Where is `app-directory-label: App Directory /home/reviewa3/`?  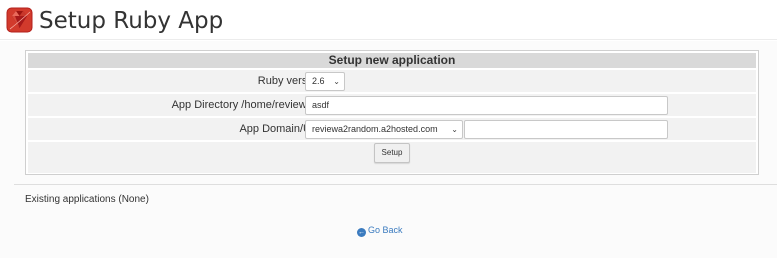 app-directory-label: App Directory /home/reviewa3/ is located at coordinates (246, 105).